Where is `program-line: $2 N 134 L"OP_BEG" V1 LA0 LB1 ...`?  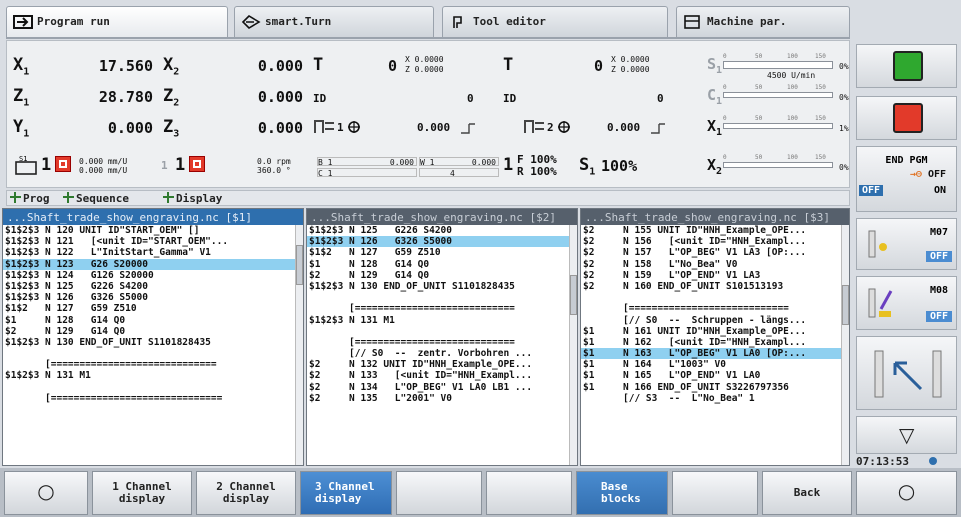
program-line: $2 N 134 L"OP_BEG" V1 LA0 LB1 ... is located at coordinates (442, 387).